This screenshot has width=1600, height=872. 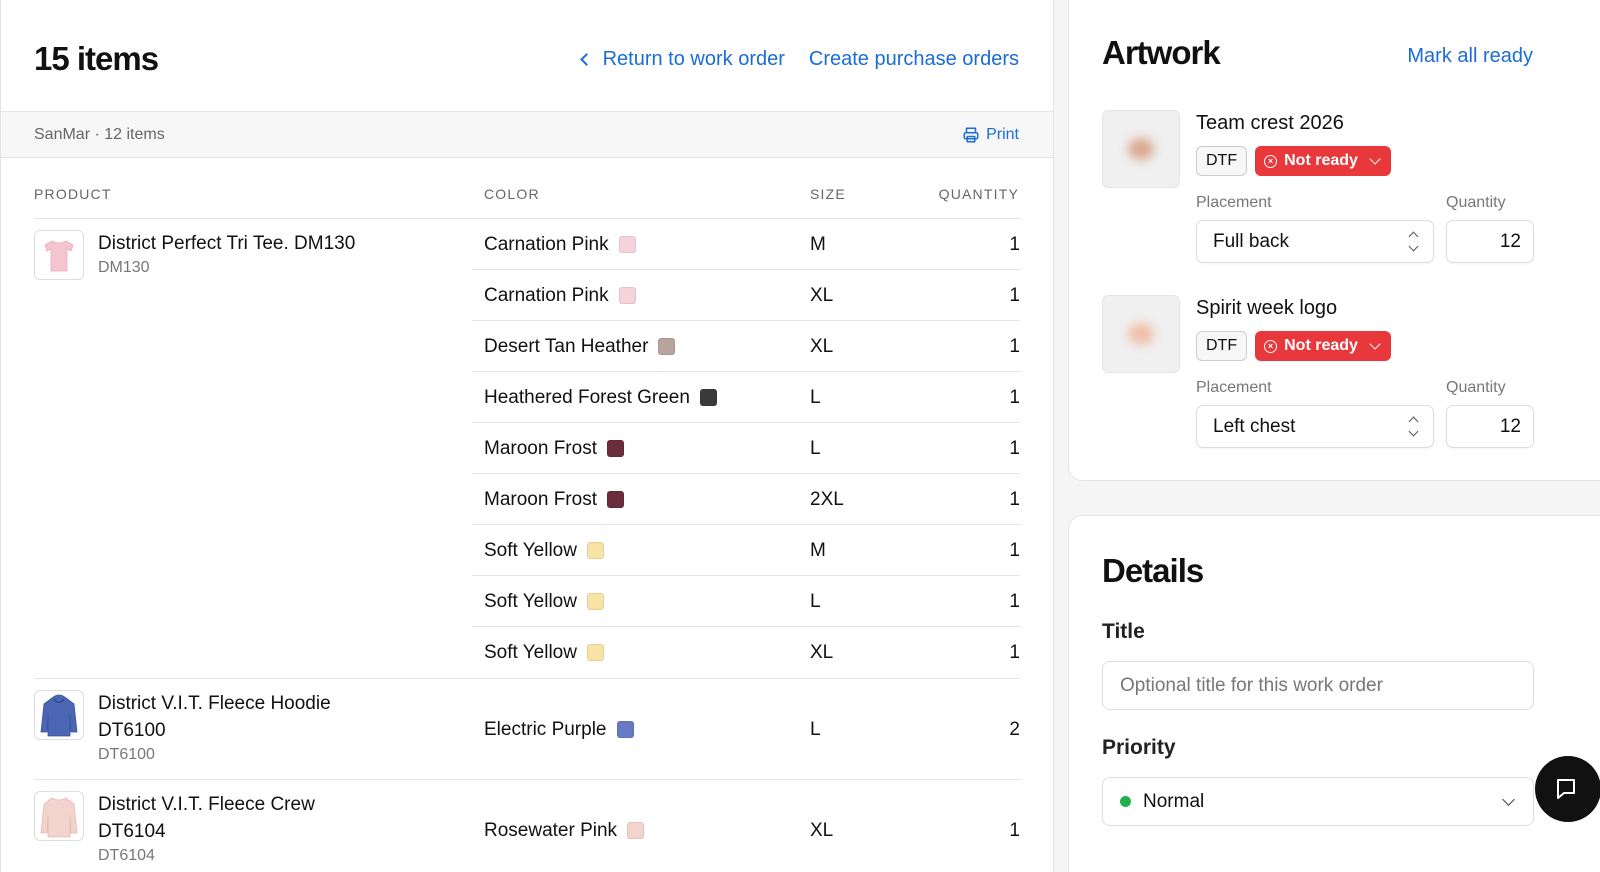 I want to click on table-row: Rosewater Pink XL 1, so click(x=746, y=830).